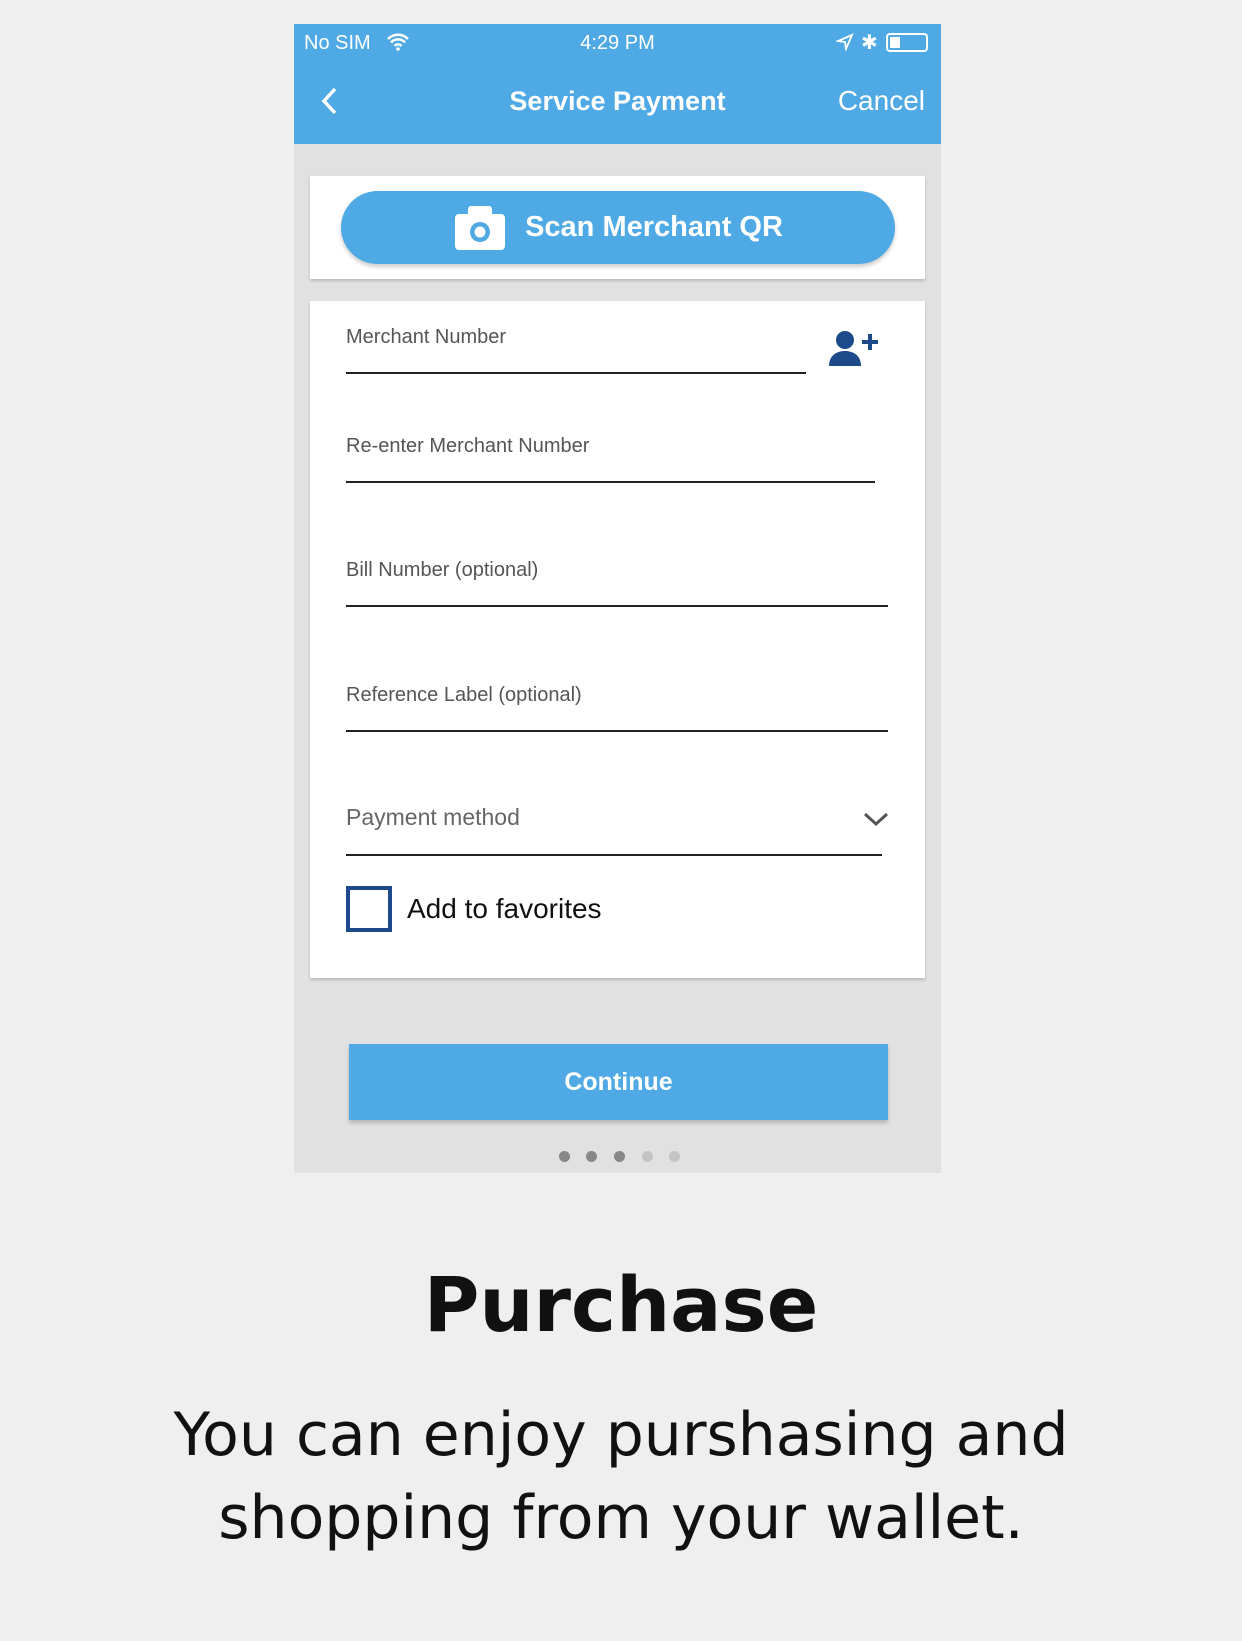 This screenshot has width=1242, height=1641. What do you see at coordinates (442, 570) in the screenshot?
I see `bill-number-placeholder: Bill Number (optional)` at bounding box center [442, 570].